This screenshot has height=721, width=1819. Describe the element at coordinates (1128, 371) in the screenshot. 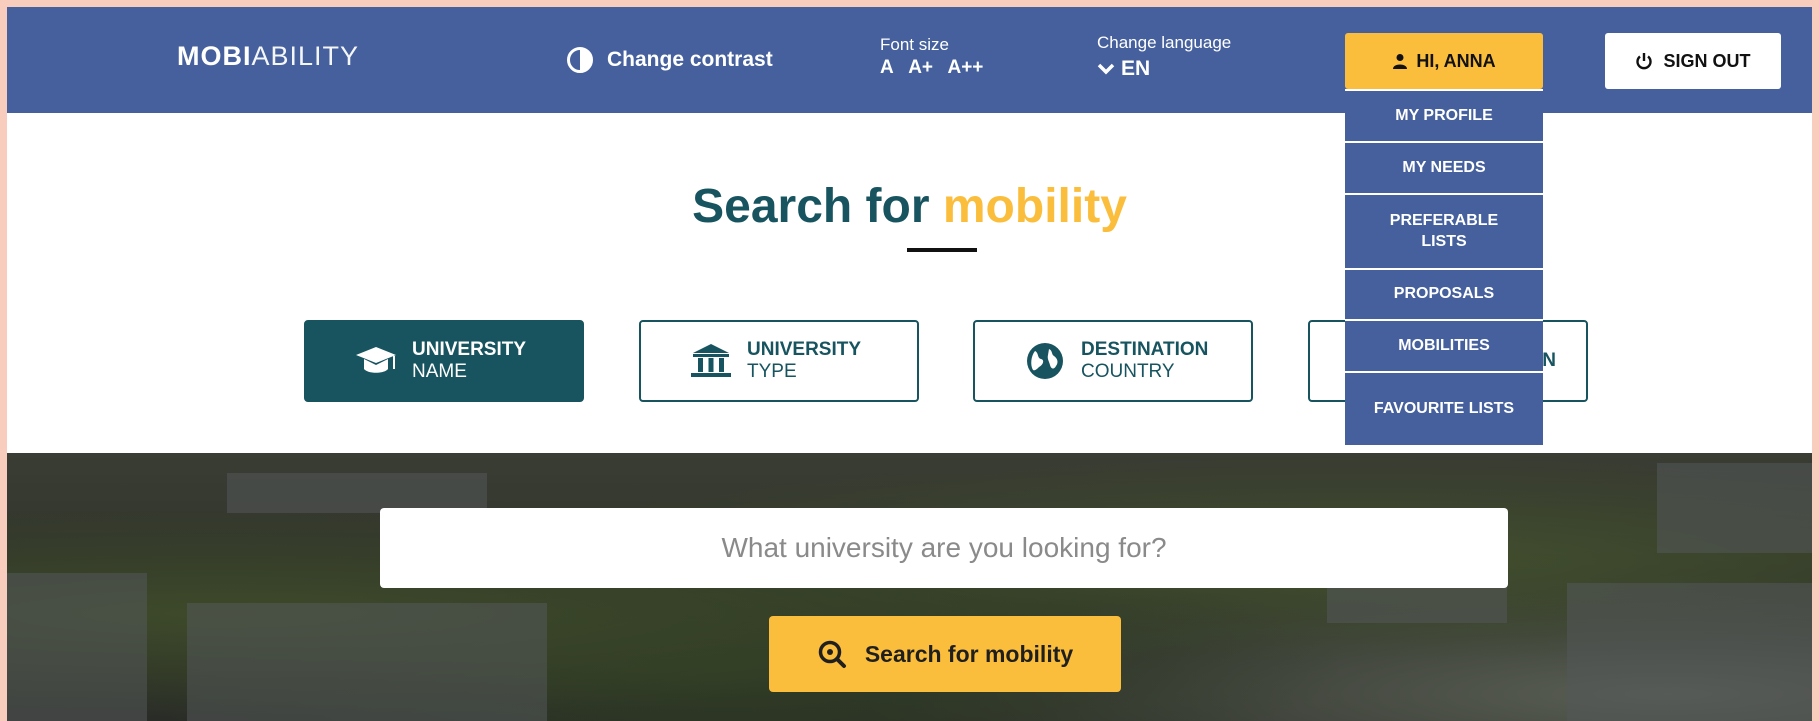

I see `tab-label-secondary: COUNTRY` at that location.